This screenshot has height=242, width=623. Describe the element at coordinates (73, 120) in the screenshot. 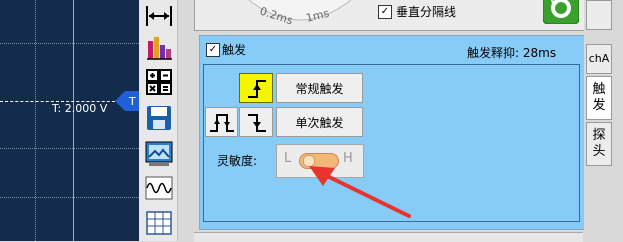

I see `time-cursor-line` at that location.